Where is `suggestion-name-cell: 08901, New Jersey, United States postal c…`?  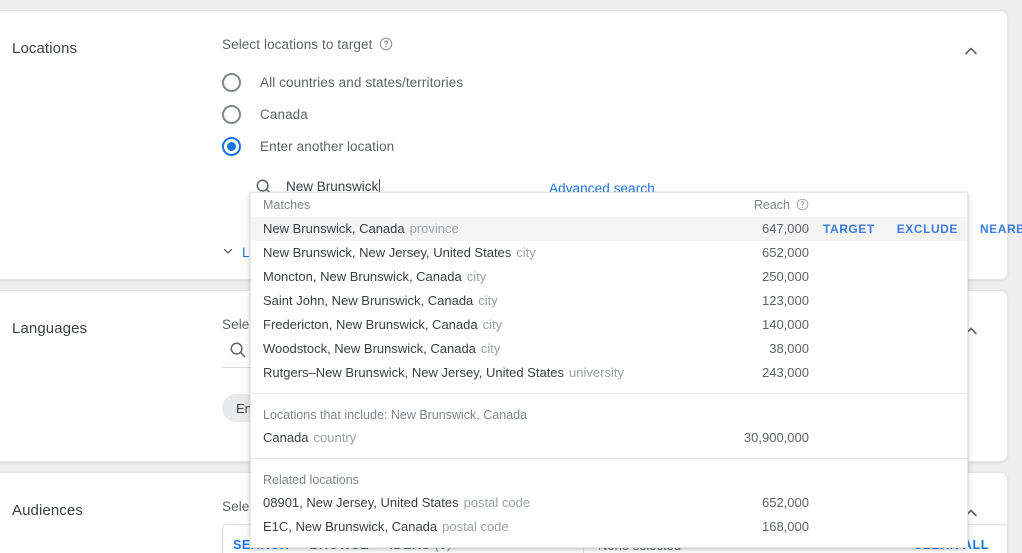 suggestion-name-cell: 08901, New Jersey, United States postal c… is located at coordinates (396, 503).